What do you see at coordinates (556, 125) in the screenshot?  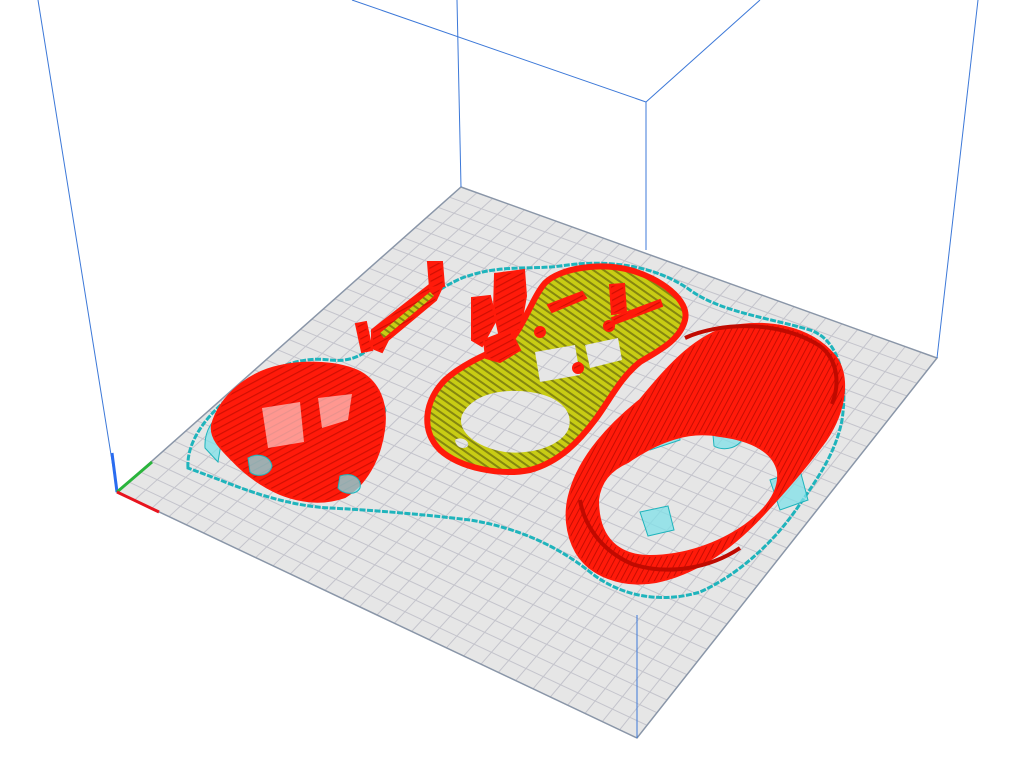 I see `build-volume-back-edges` at bounding box center [556, 125].